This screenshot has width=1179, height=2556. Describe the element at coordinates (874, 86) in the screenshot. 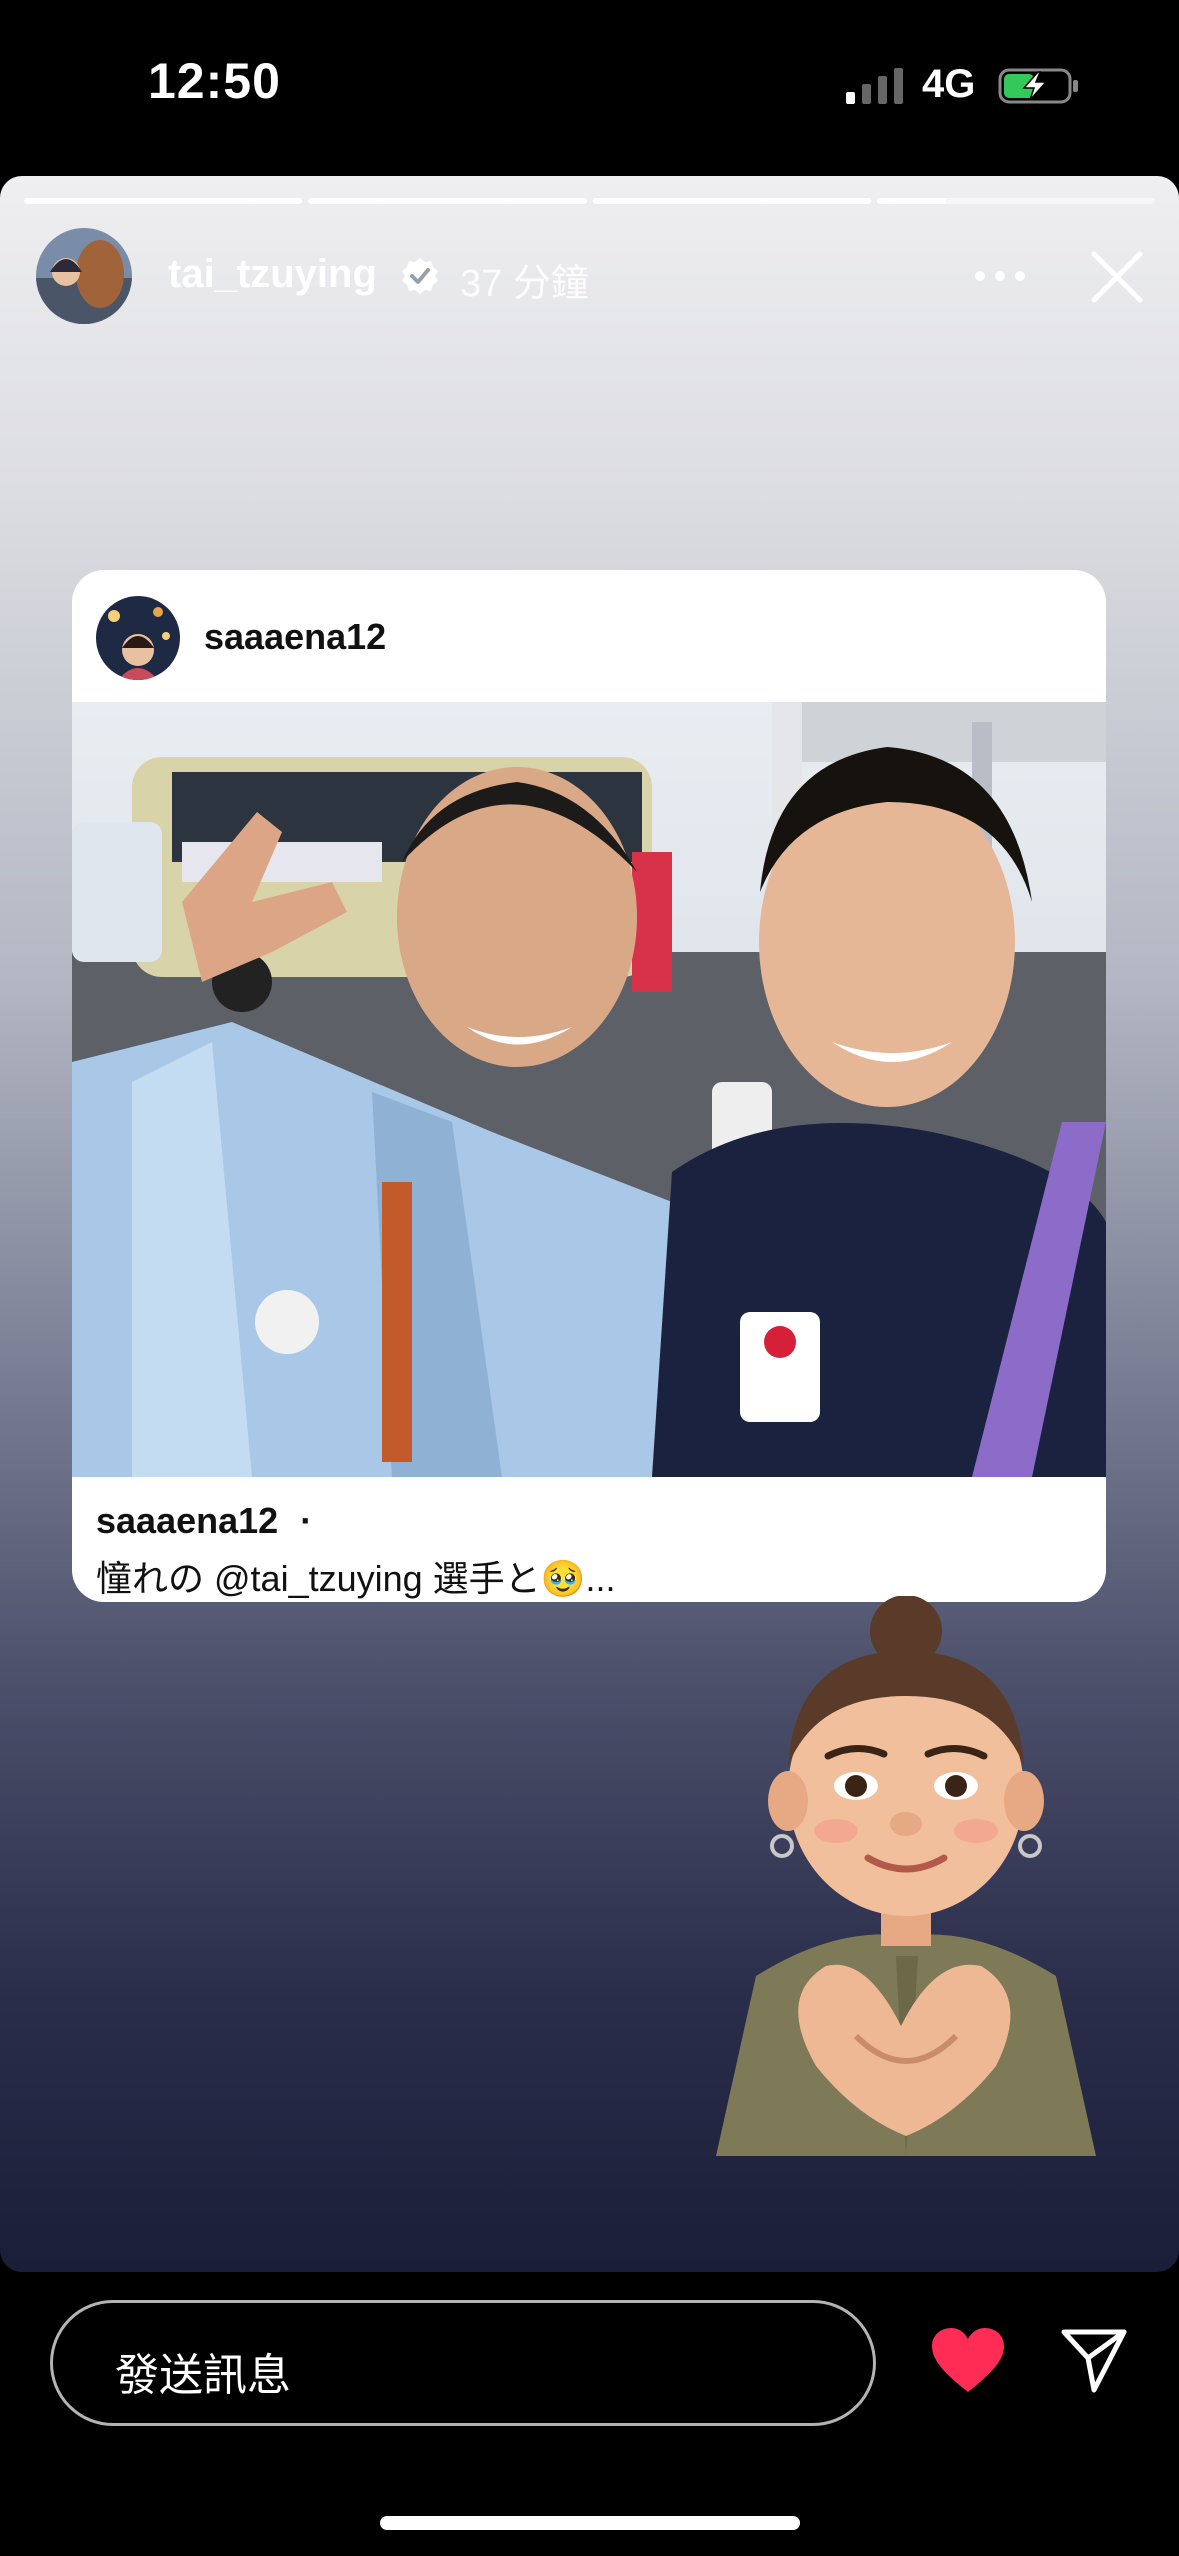

I see `signal-icon` at that location.